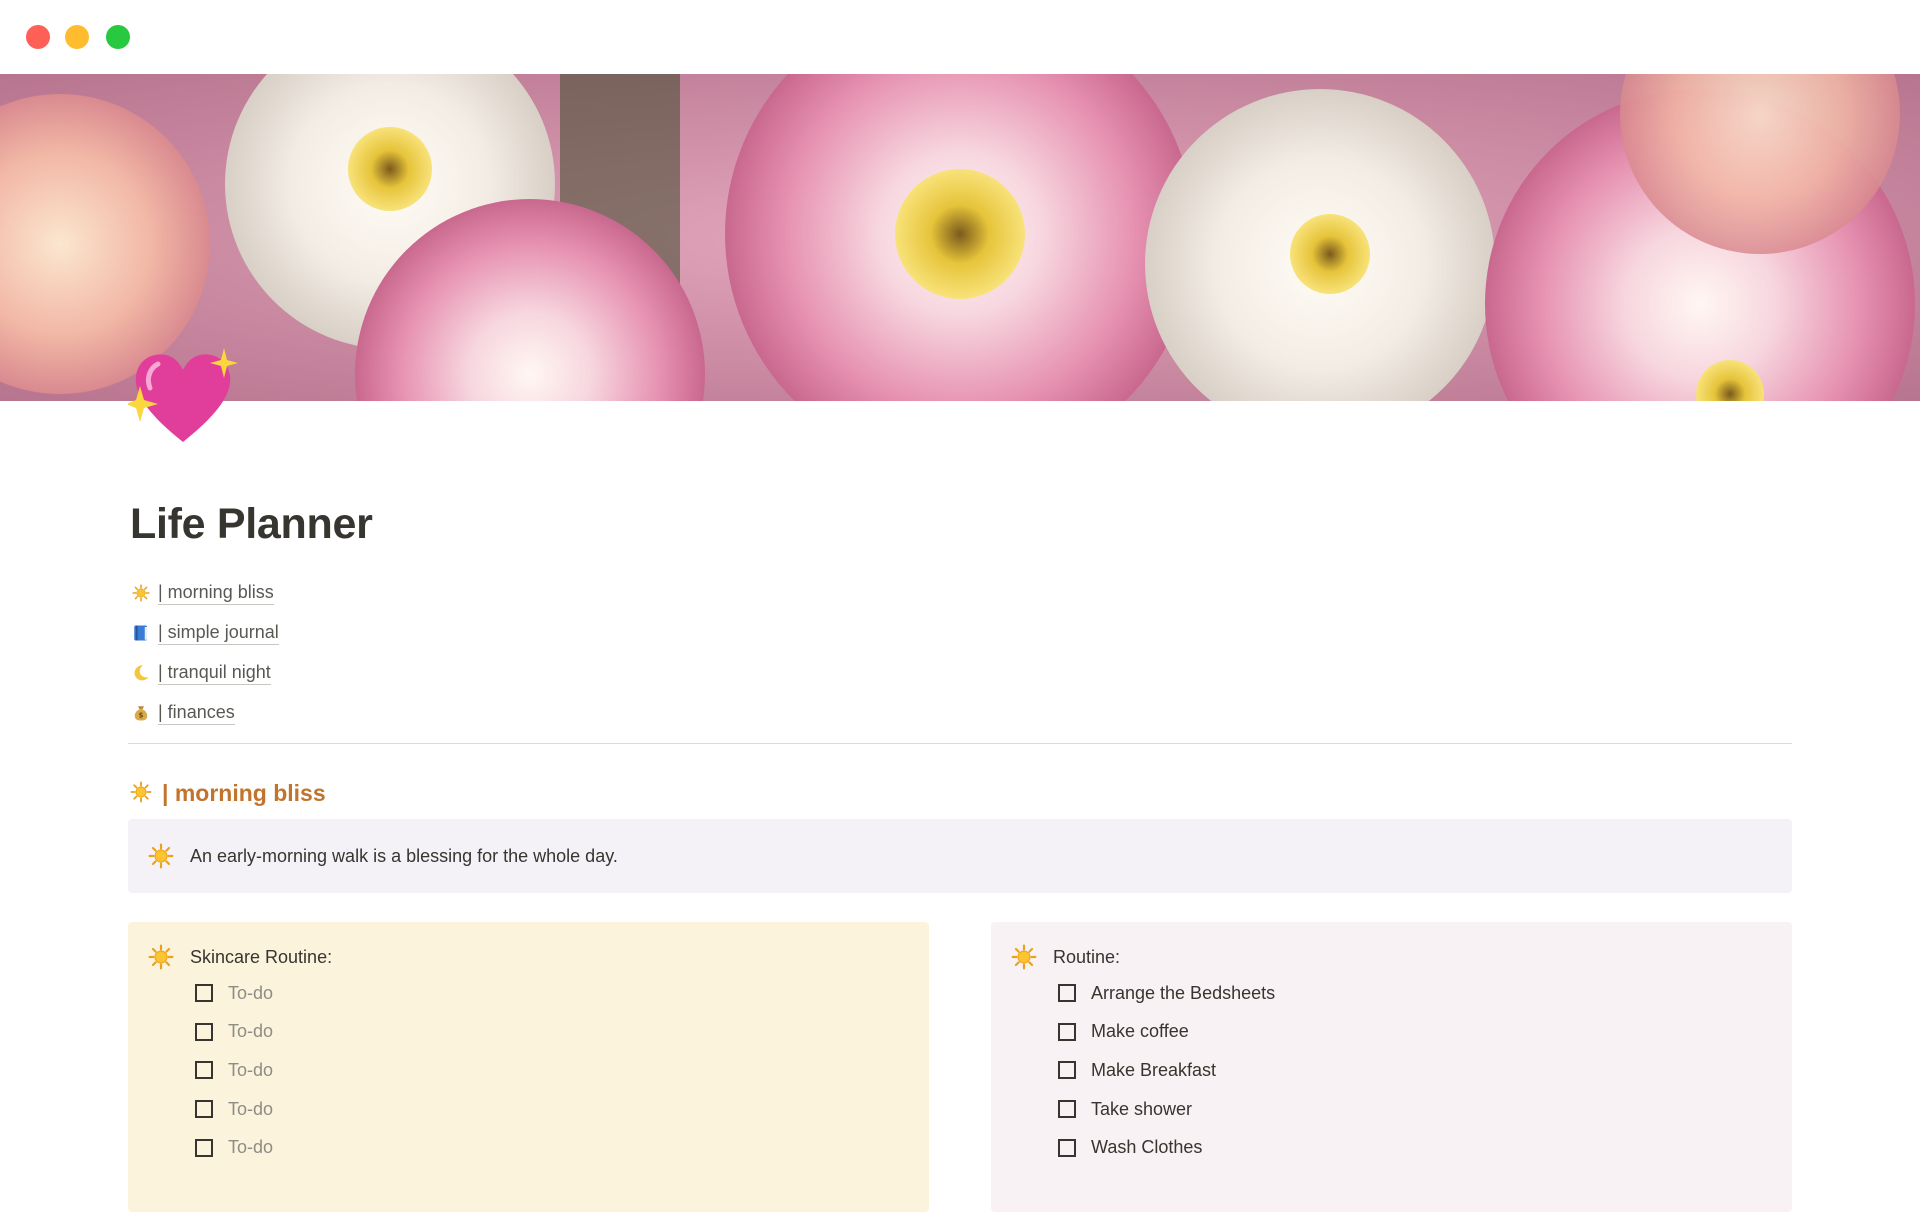  Describe the element at coordinates (1087, 956) in the screenshot. I see `routine-title: Routine:` at that location.